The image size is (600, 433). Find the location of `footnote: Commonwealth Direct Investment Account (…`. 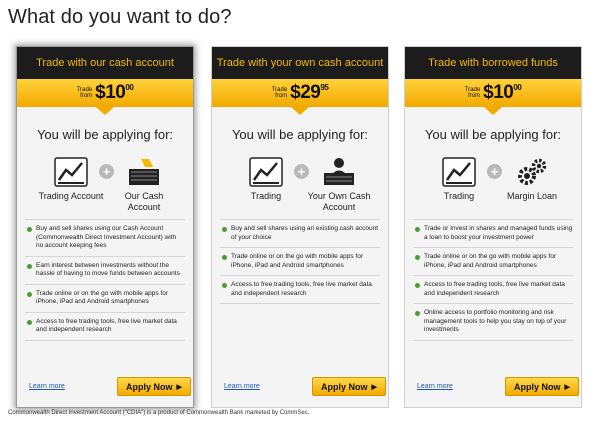

footnote: Commonwealth Direct Investment Account (… is located at coordinates (159, 413).